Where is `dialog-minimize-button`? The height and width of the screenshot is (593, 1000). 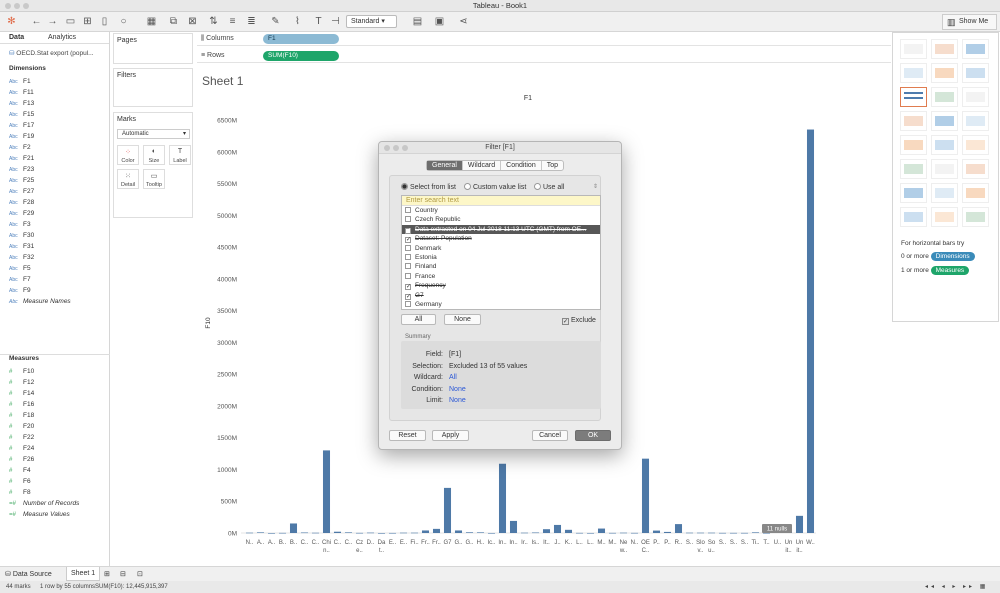 dialog-minimize-button is located at coordinates (396, 148).